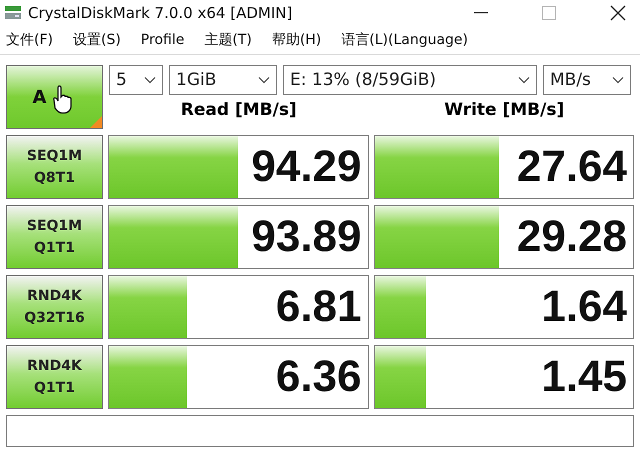 The height and width of the screenshot is (458, 640). I want to click on dropdown: MB/s, so click(587, 80).